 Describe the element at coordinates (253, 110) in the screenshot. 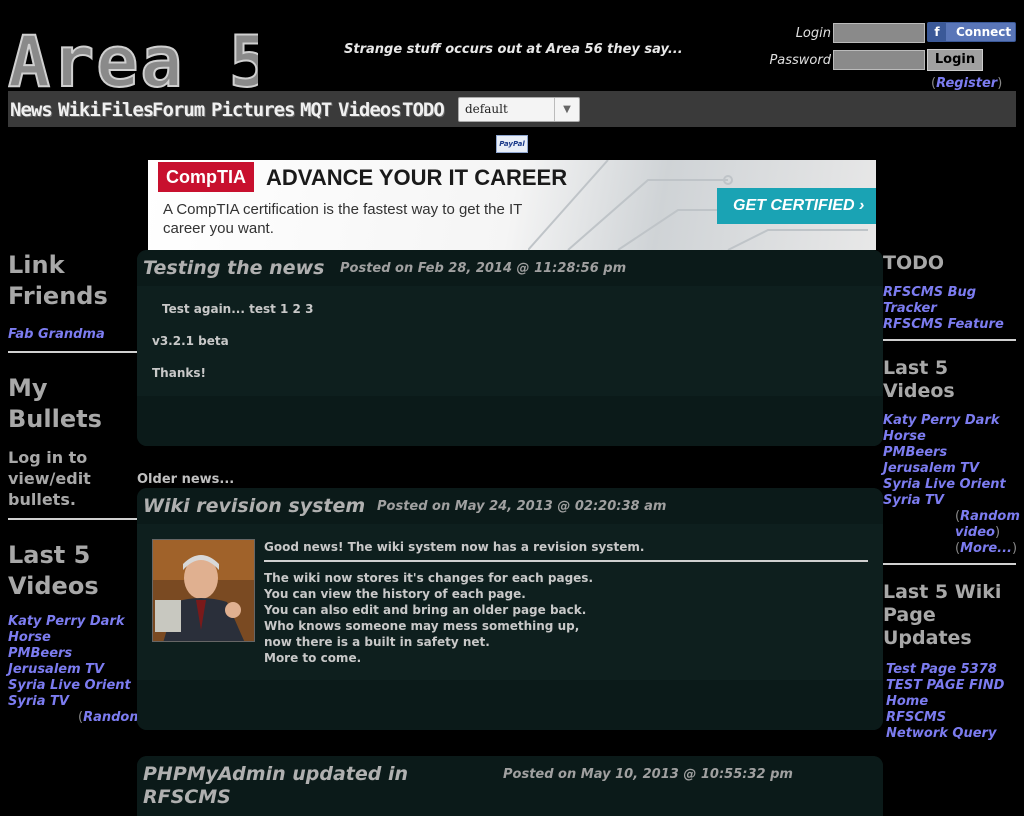

I see `nav-pictures: Pictures` at that location.